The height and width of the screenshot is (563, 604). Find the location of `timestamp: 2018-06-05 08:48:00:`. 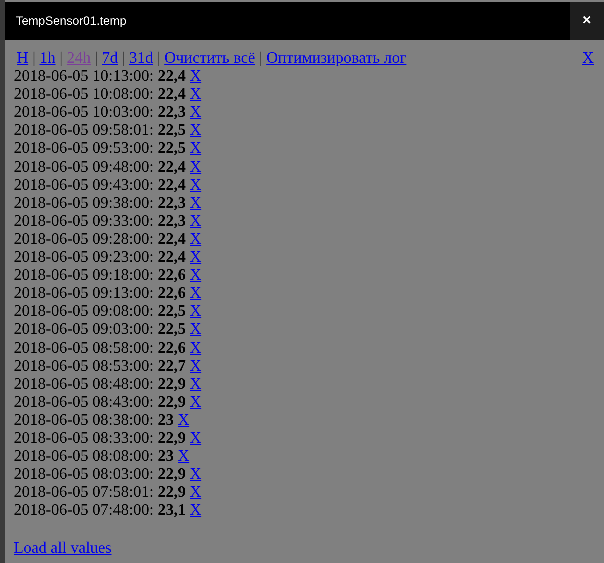

timestamp: 2018-06-05 08:48:00: is located at coordinates (84, 385).